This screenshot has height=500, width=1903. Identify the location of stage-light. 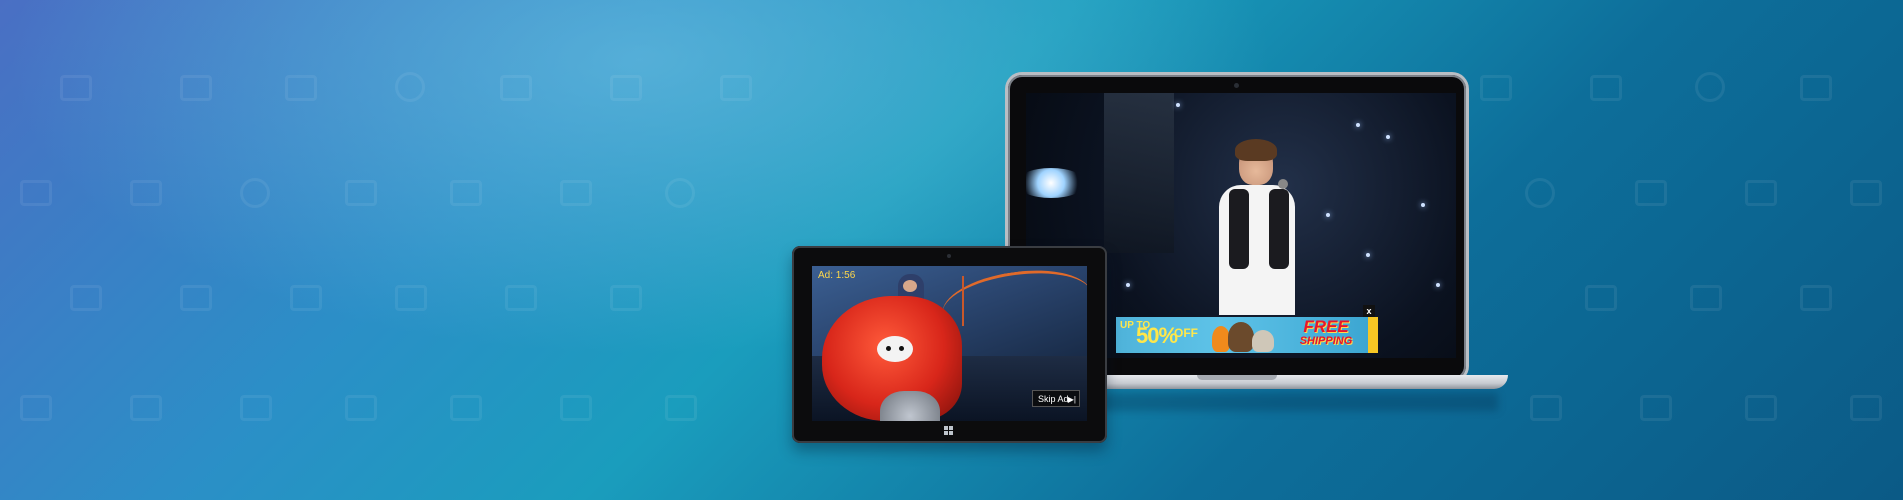
(1056, 183).